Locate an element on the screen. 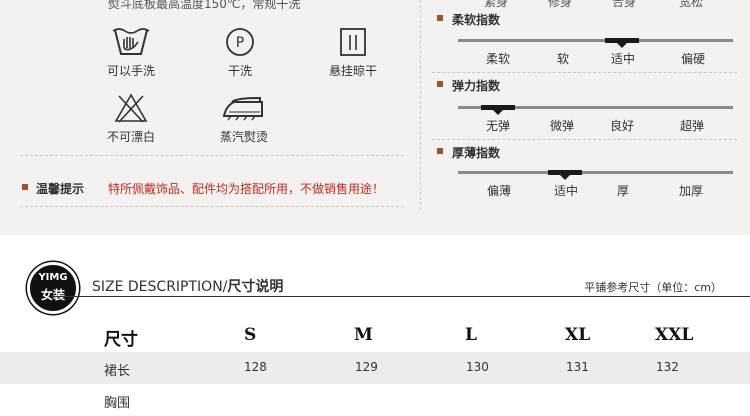 Image resolution: width=750 pixels, height=416 pixels. thickness-index-pointer is located at coordinates (565, 177).